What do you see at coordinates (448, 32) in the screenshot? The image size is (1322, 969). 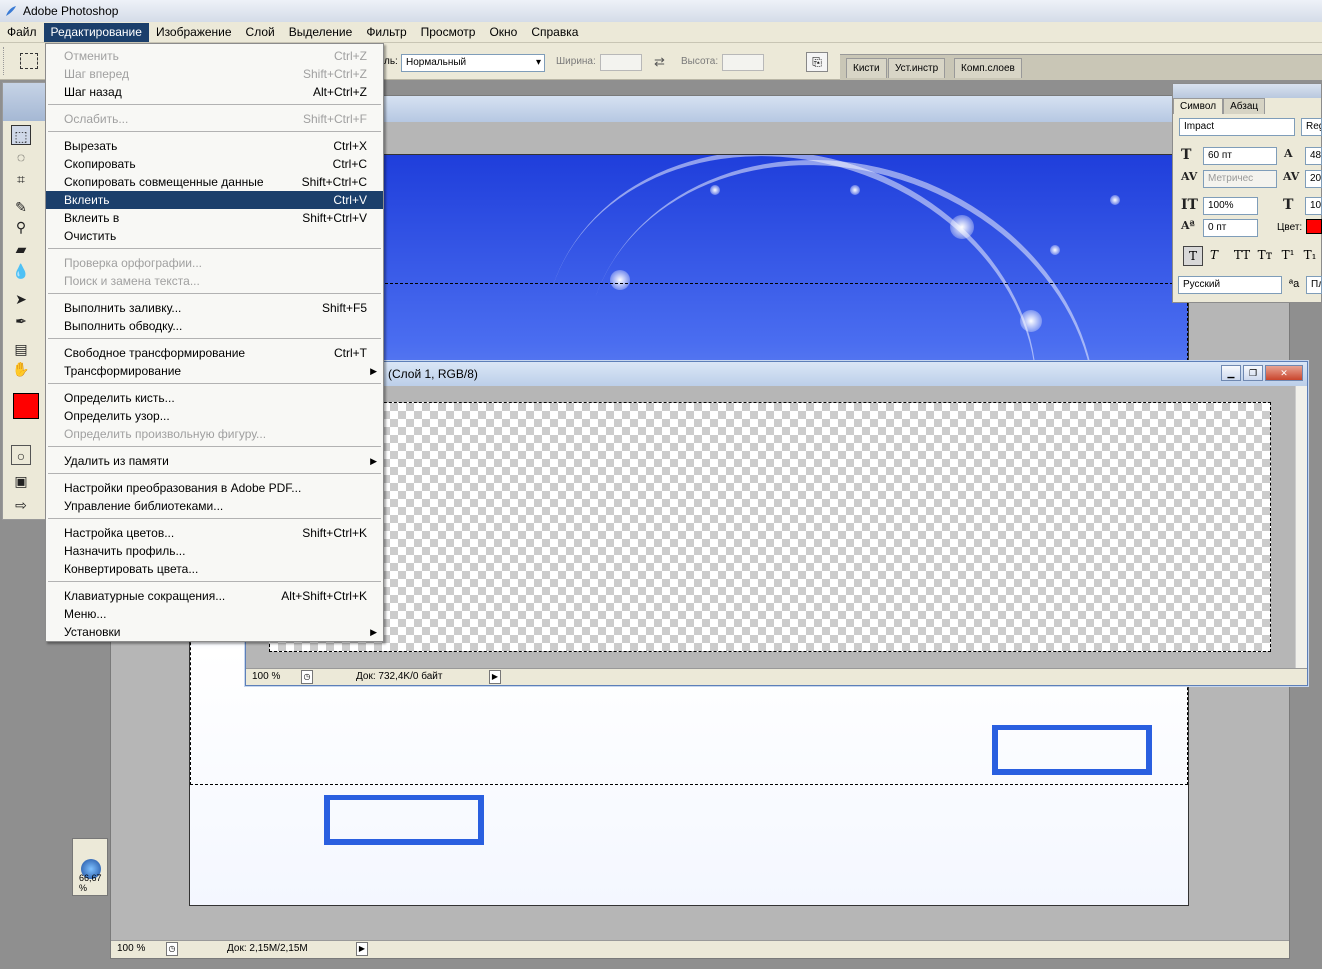 I see `menu-view: Просмотр` at bounding box center [448, 32].